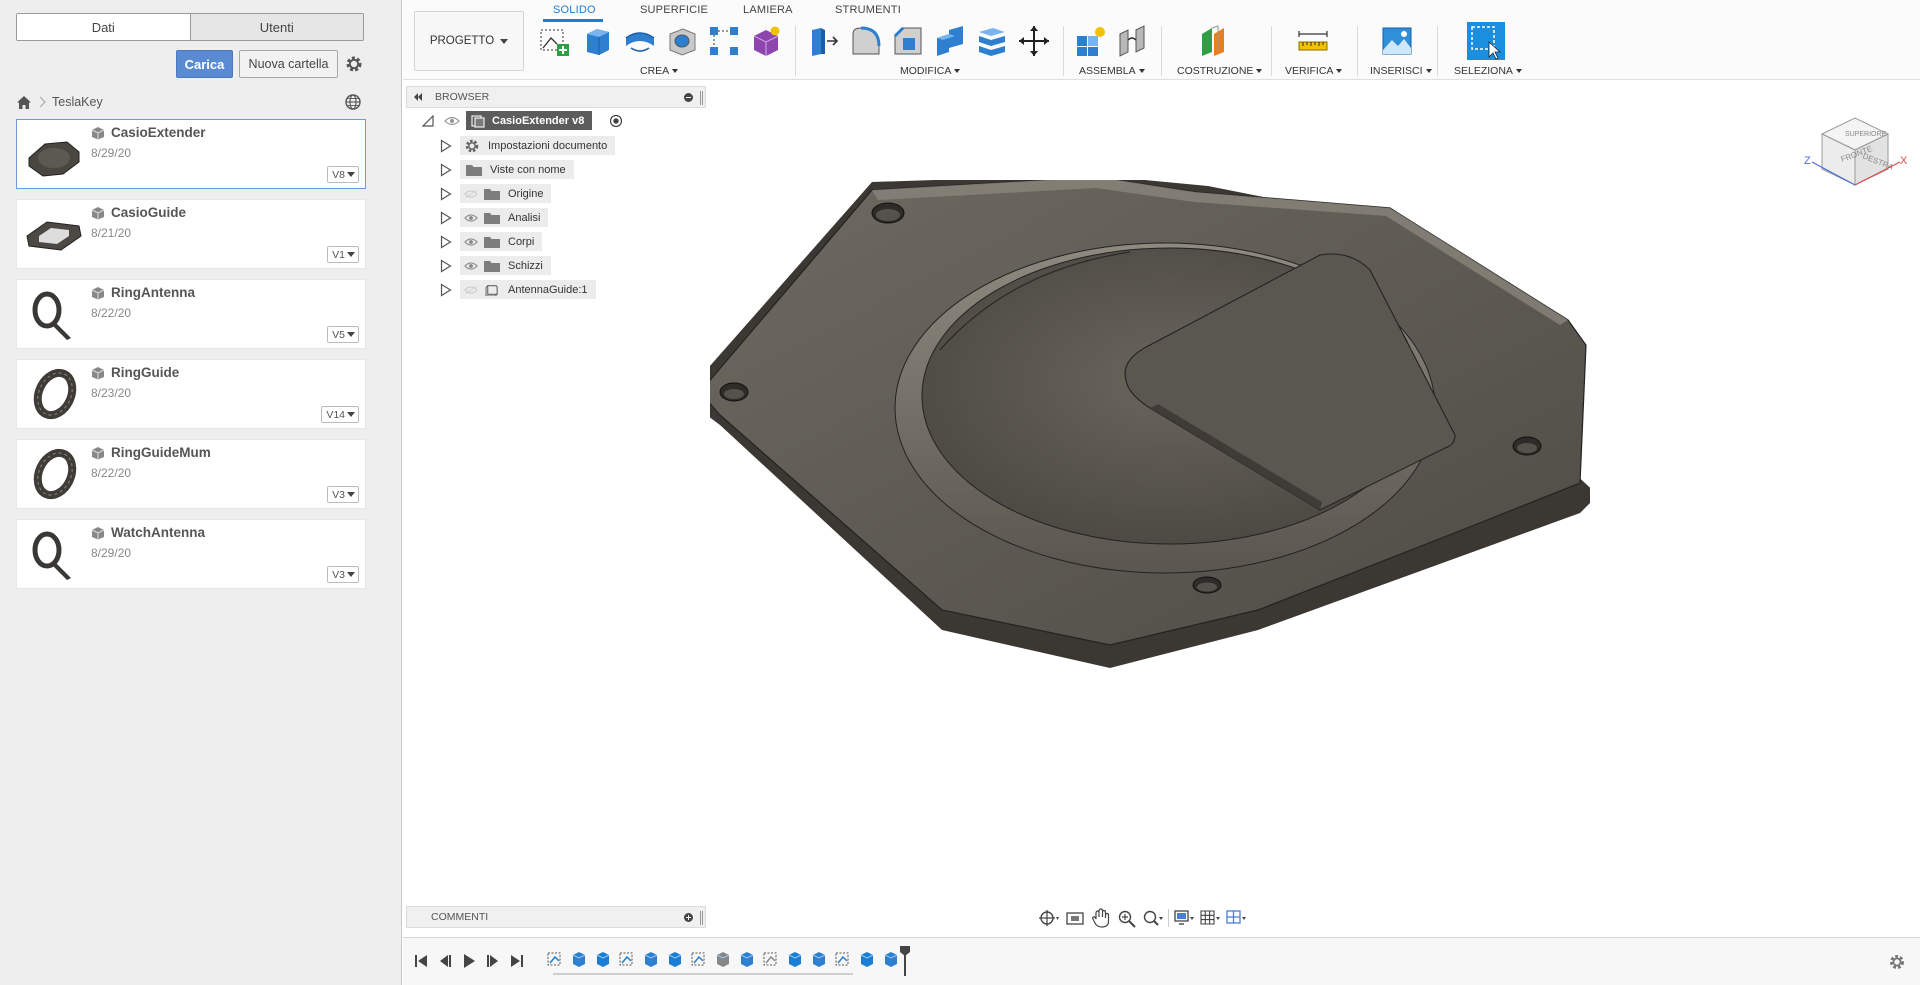 Image resolution: width=1920 pixels, height=985 pixels. I want to click on viewcube-widget: FRONTE DESTRA SUPERIORE Z X, so click(1855, 145).